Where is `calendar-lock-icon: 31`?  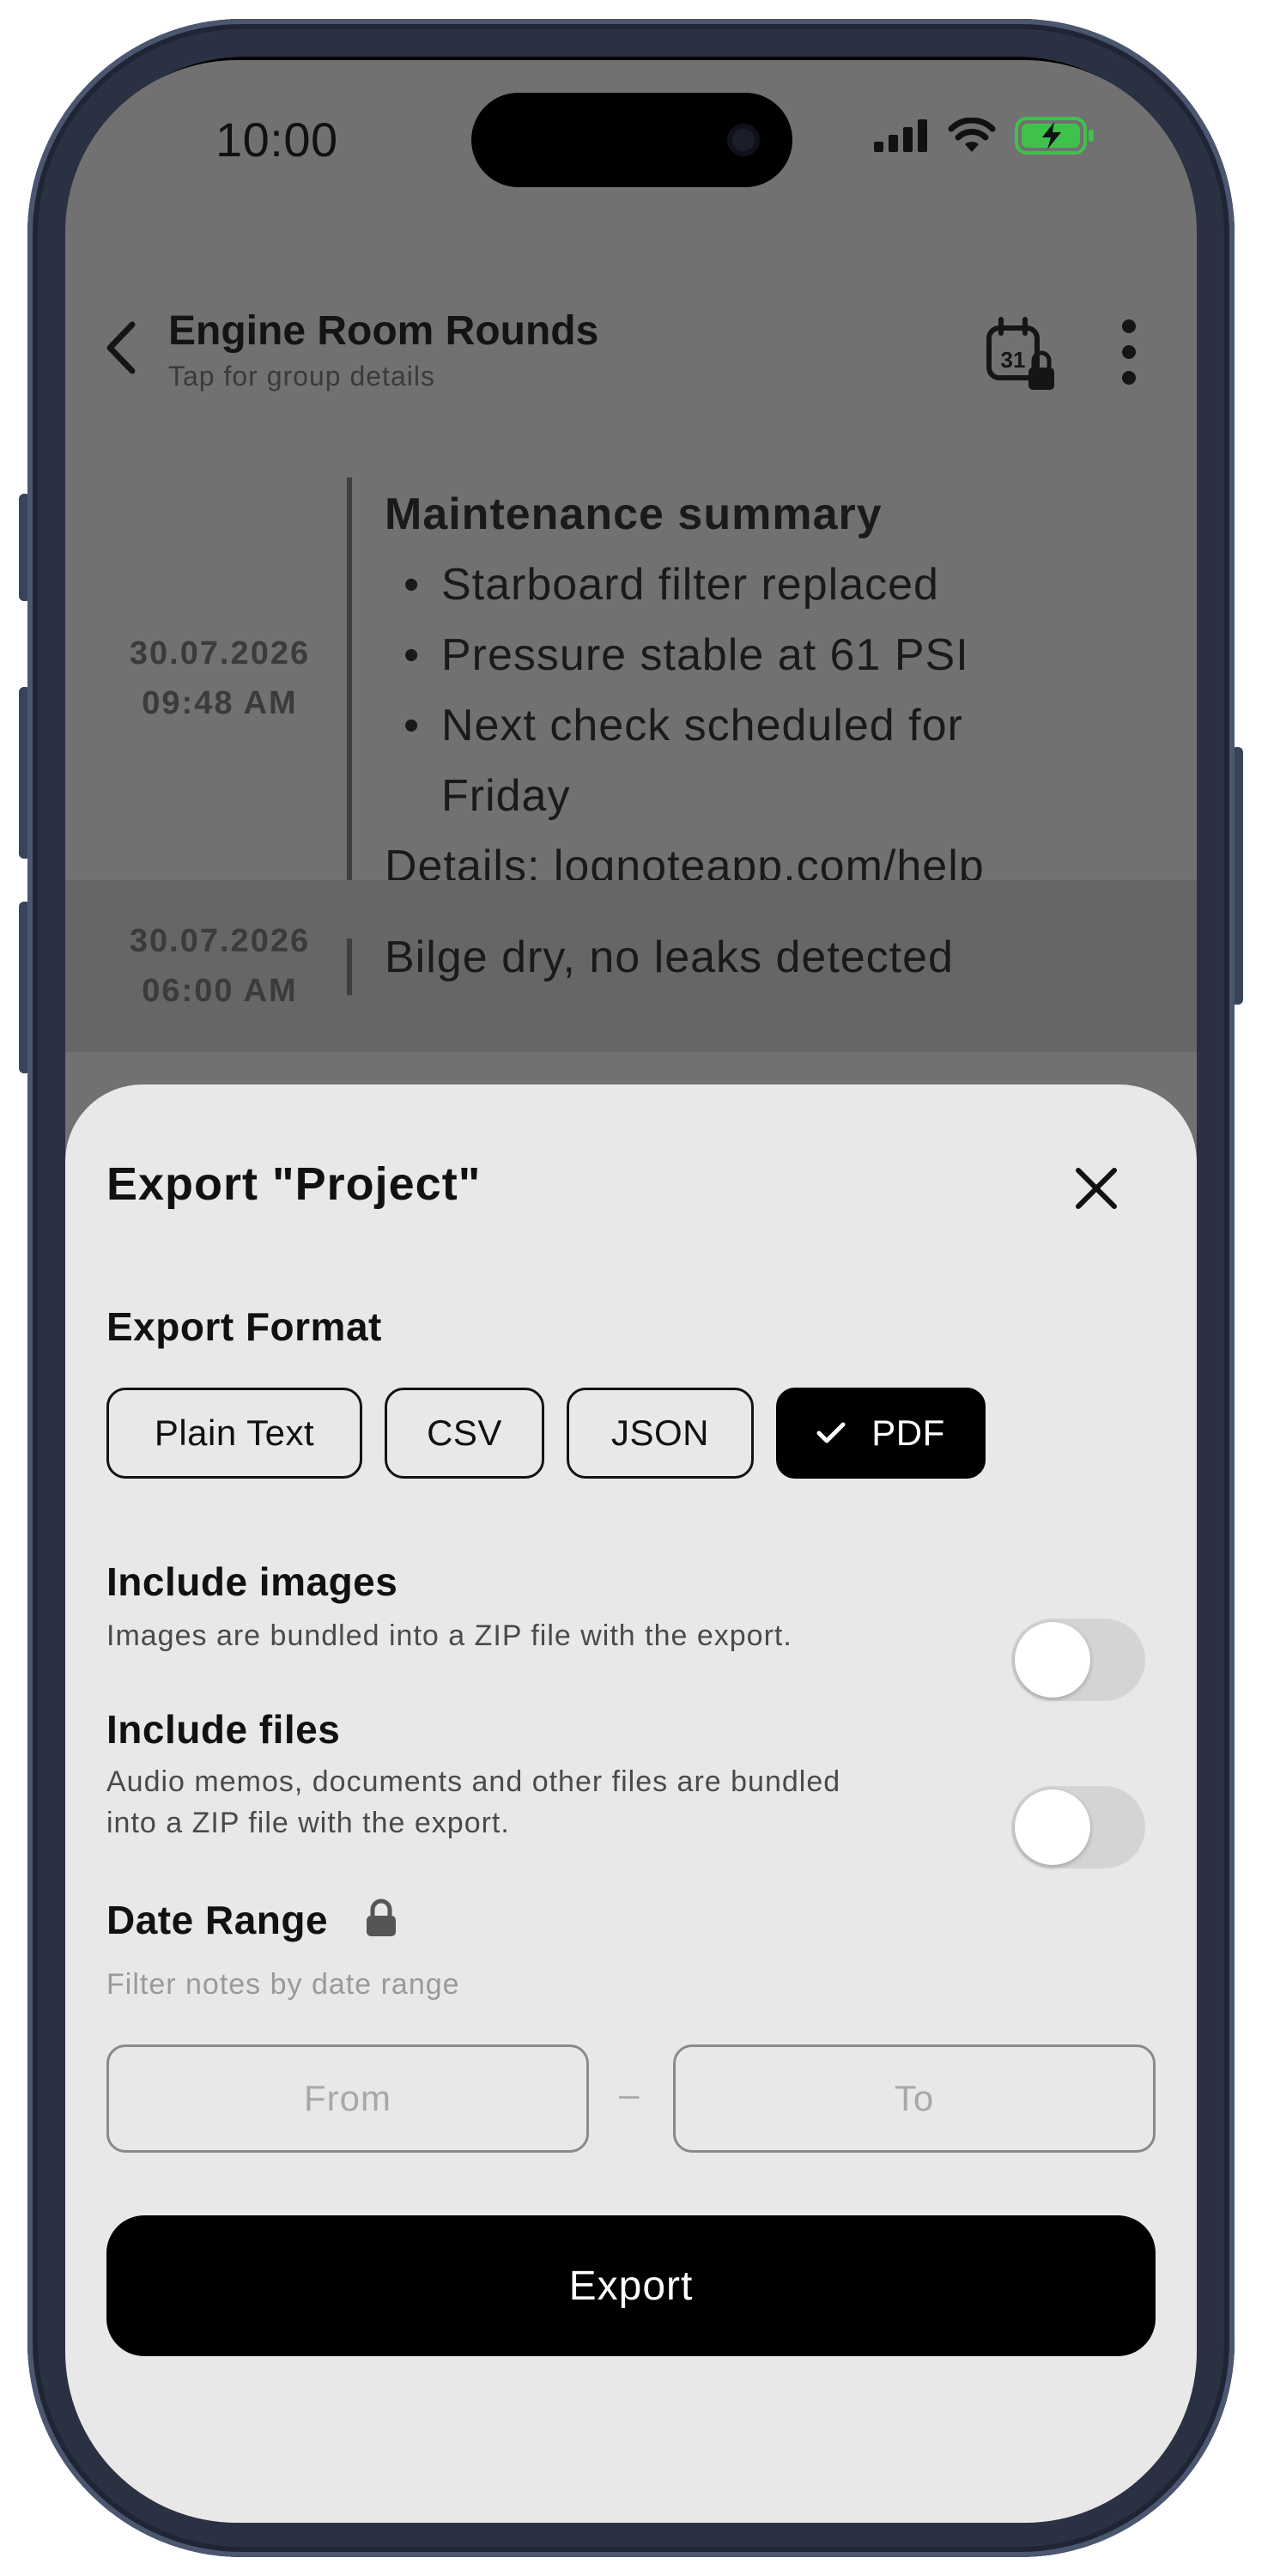 calendar-lock-icon: 31 is located at coordinates (1022, 355).